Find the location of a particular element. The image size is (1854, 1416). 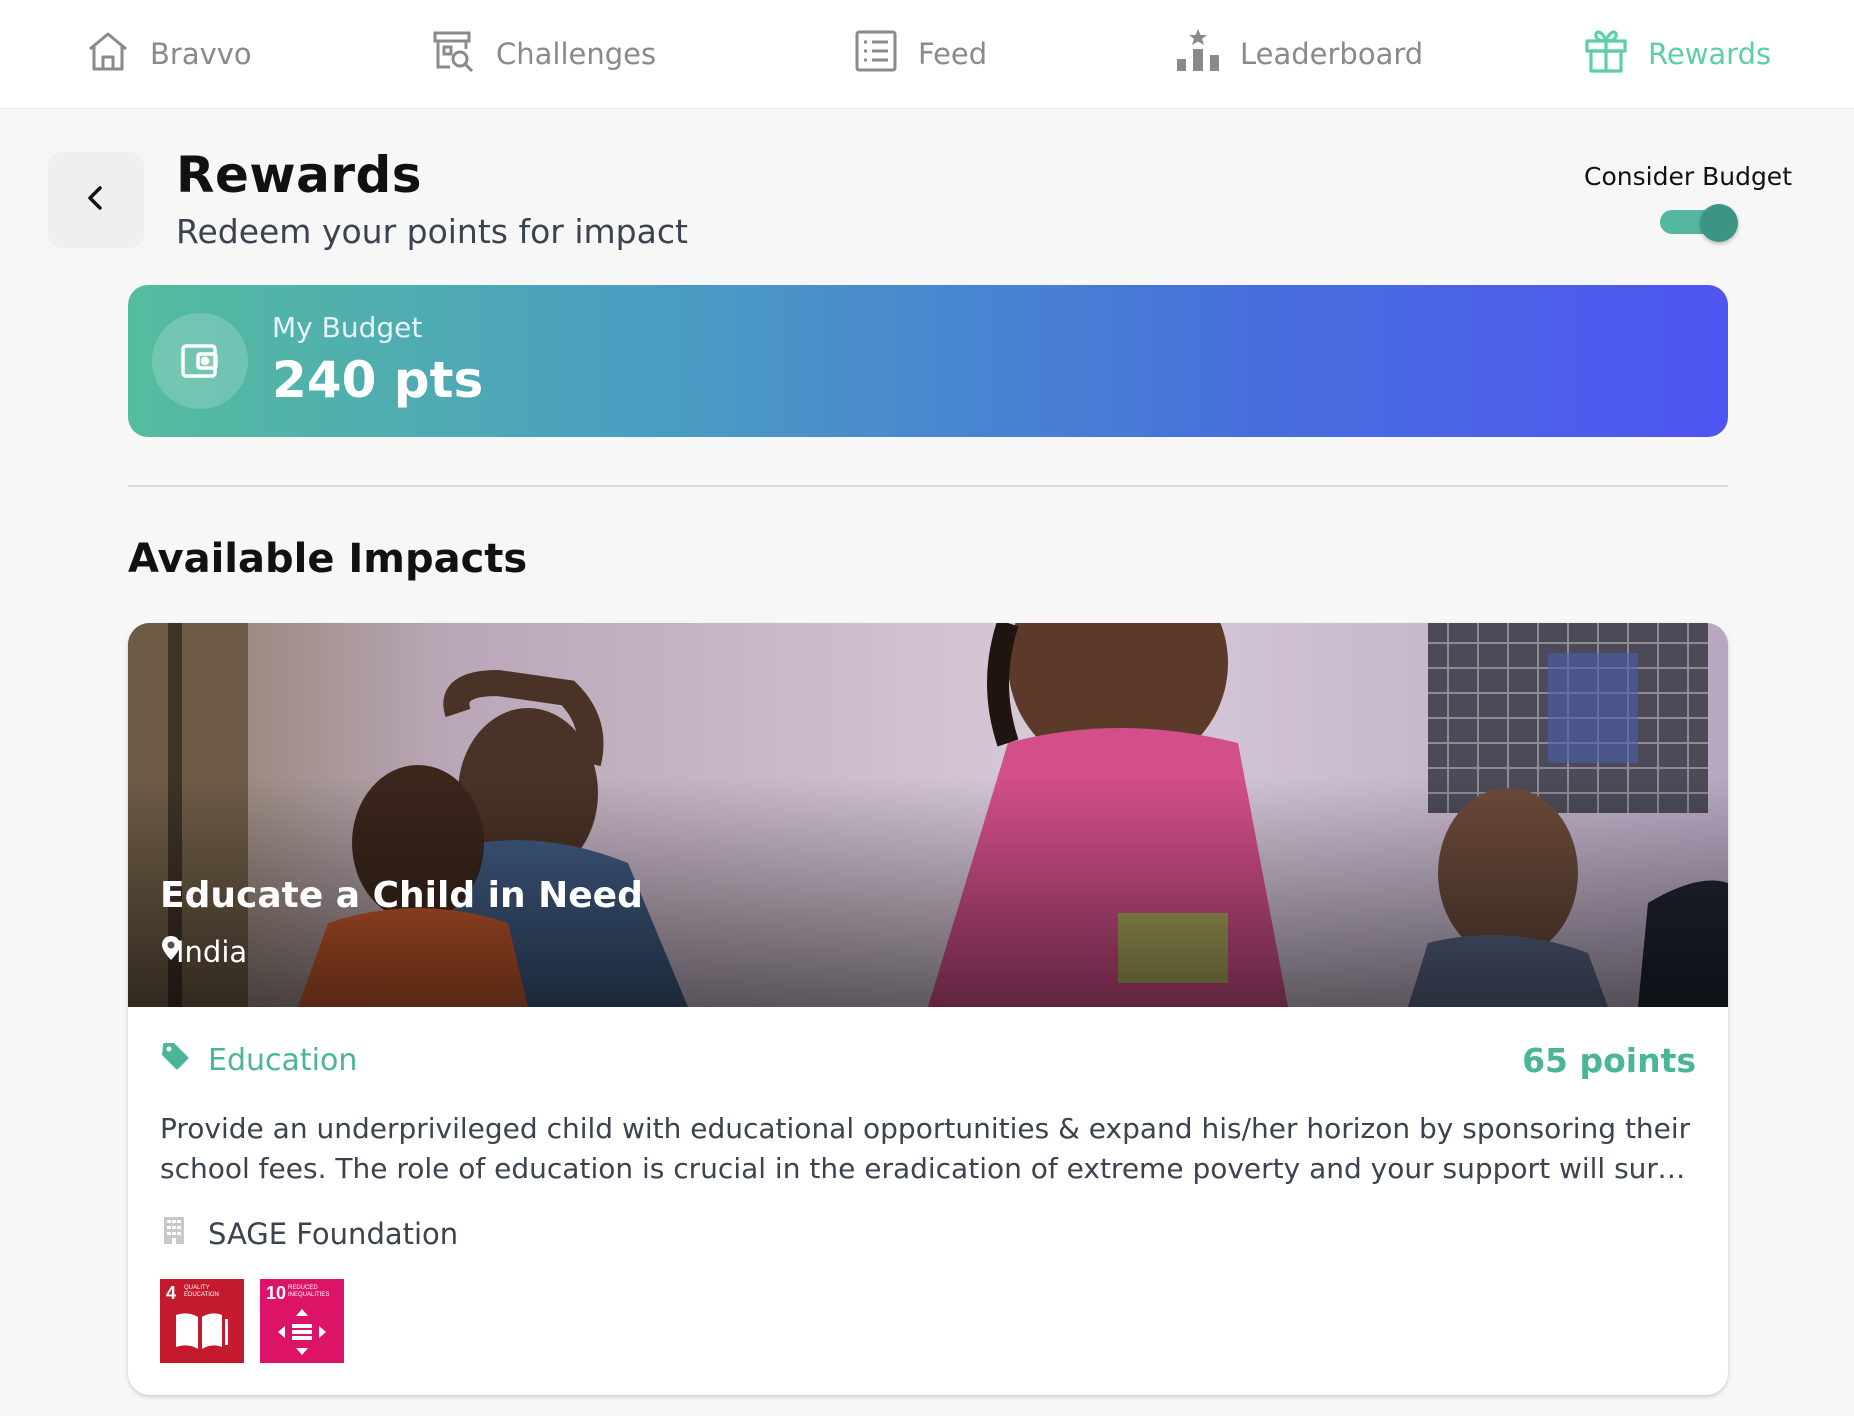

impact-location: India is located at coordinates (203, 952).